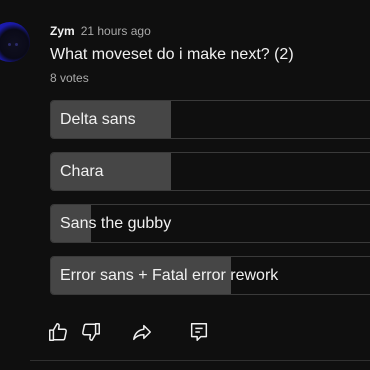  What do you see at coordinates (210, 171) in the screenshot?
I see `poll-option: Chara` at bounding box center [210, 171].